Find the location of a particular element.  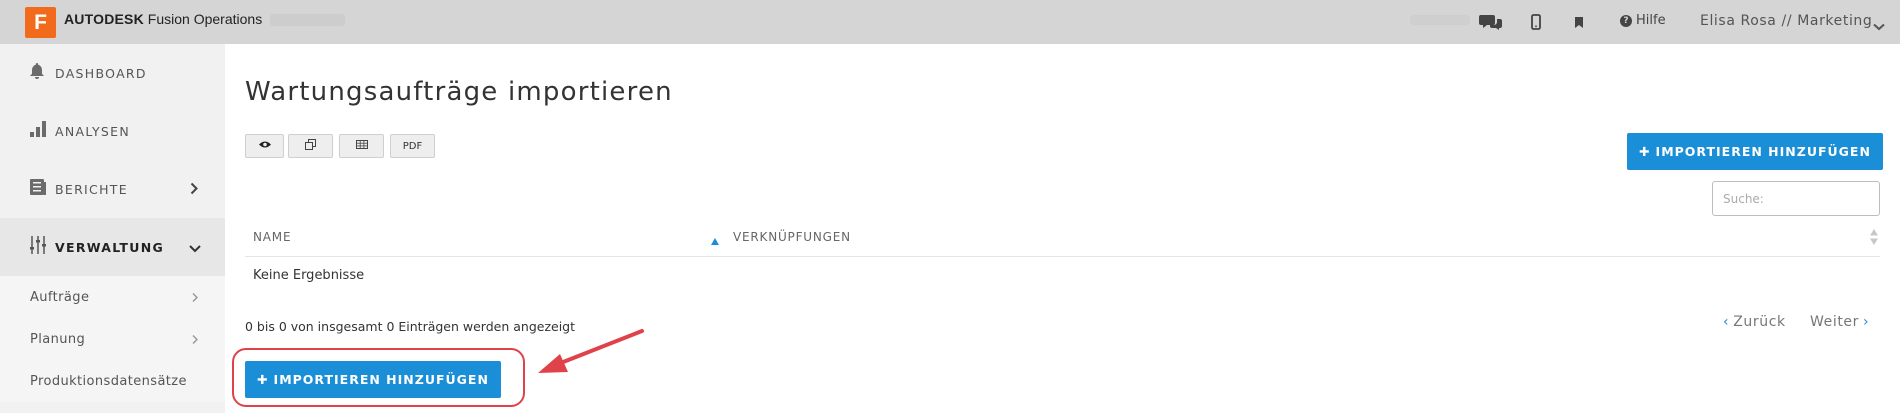

sidebar-item-verwaltung: VERWALTUNG is located at coordinates (112, 247).